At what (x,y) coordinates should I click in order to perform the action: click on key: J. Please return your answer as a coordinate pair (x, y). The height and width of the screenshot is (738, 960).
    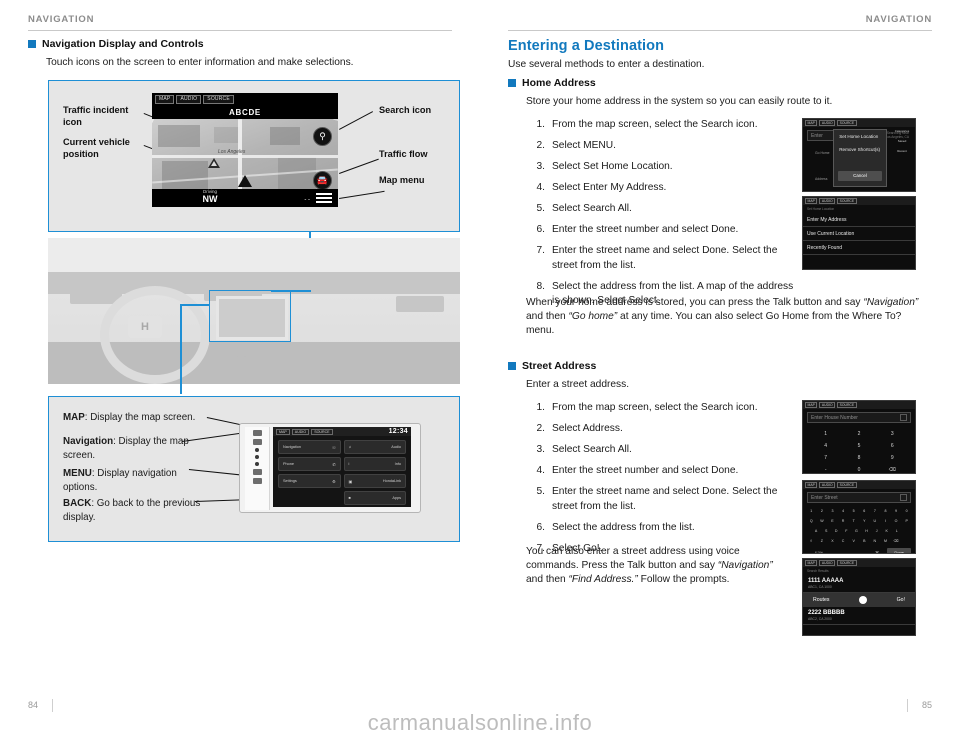
    Looking at the image, I should click on (877, 531).